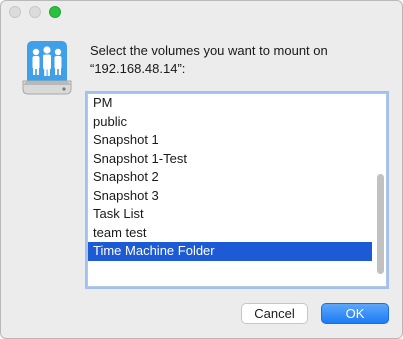  What do you see at coordinates (201, 12) in the screenshot?
I see `title-bar` at bounding box center [201, 12].